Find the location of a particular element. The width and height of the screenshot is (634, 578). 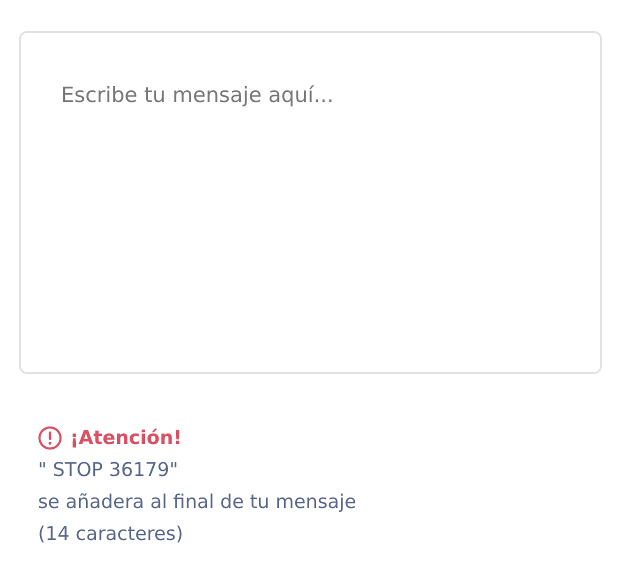

warning-text: (14 caracteres) is located at coordinates (111, 534).